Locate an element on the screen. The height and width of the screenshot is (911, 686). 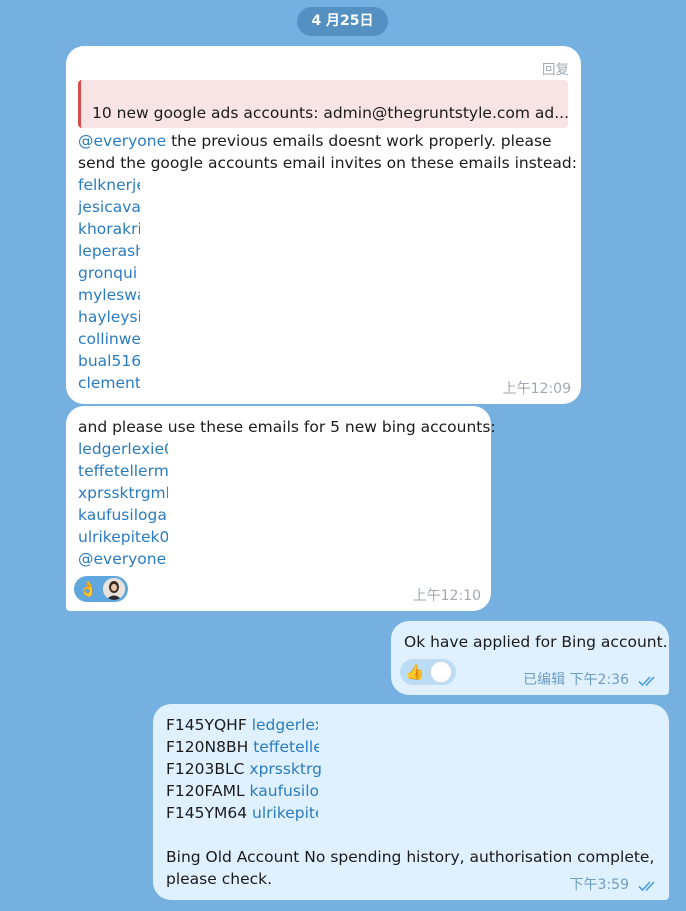
email-link: leperash is located at coordinates (109, 251).